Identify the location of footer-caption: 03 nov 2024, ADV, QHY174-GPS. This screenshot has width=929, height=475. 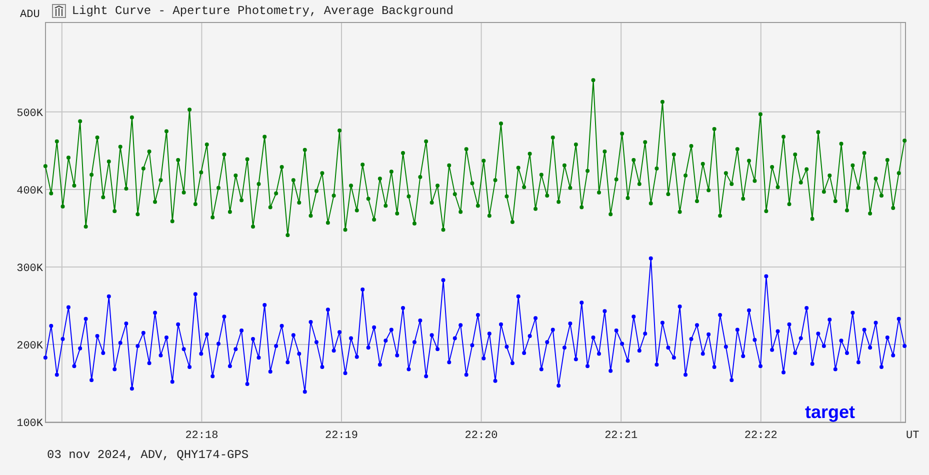
(148, 454).